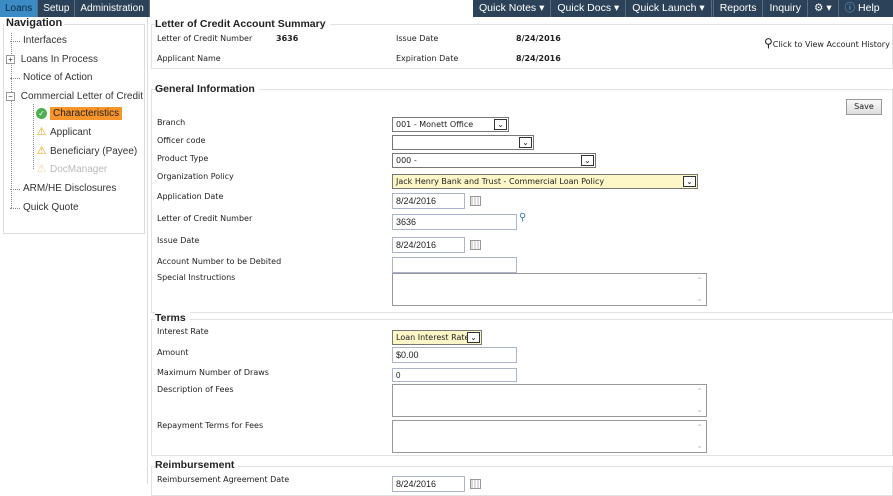 This screenshot has width=893, height=496. What do you see at coordinates (79, 170) in the screenshot?
I see `nav-label: DocManager` at bounding box center [79, 170].